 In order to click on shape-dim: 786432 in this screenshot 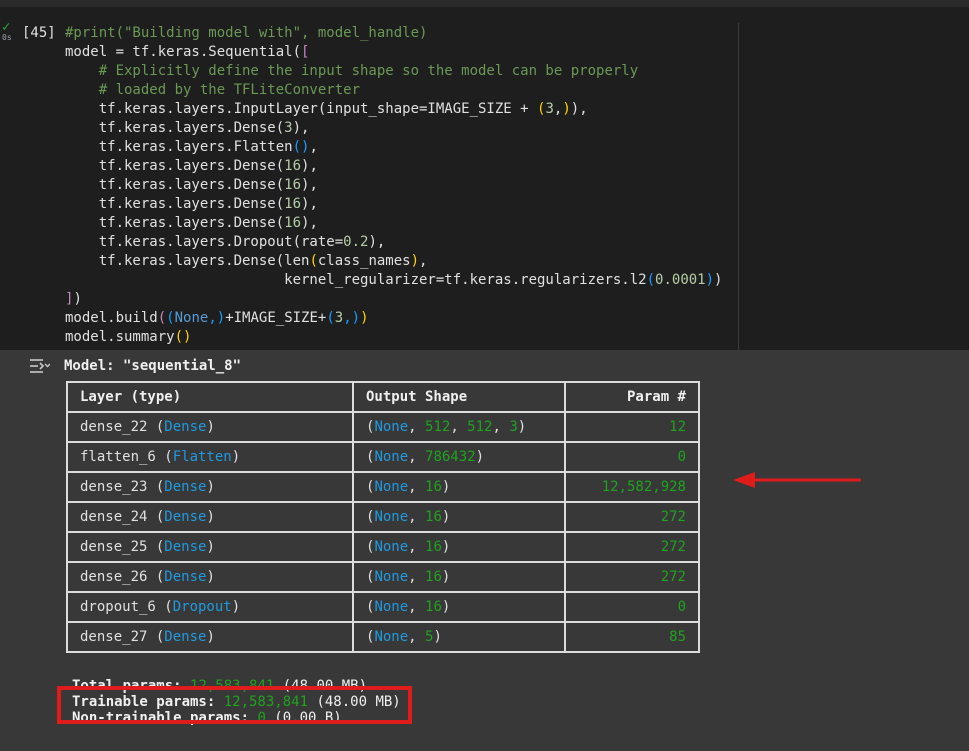, I will do `click(450, 457)`.